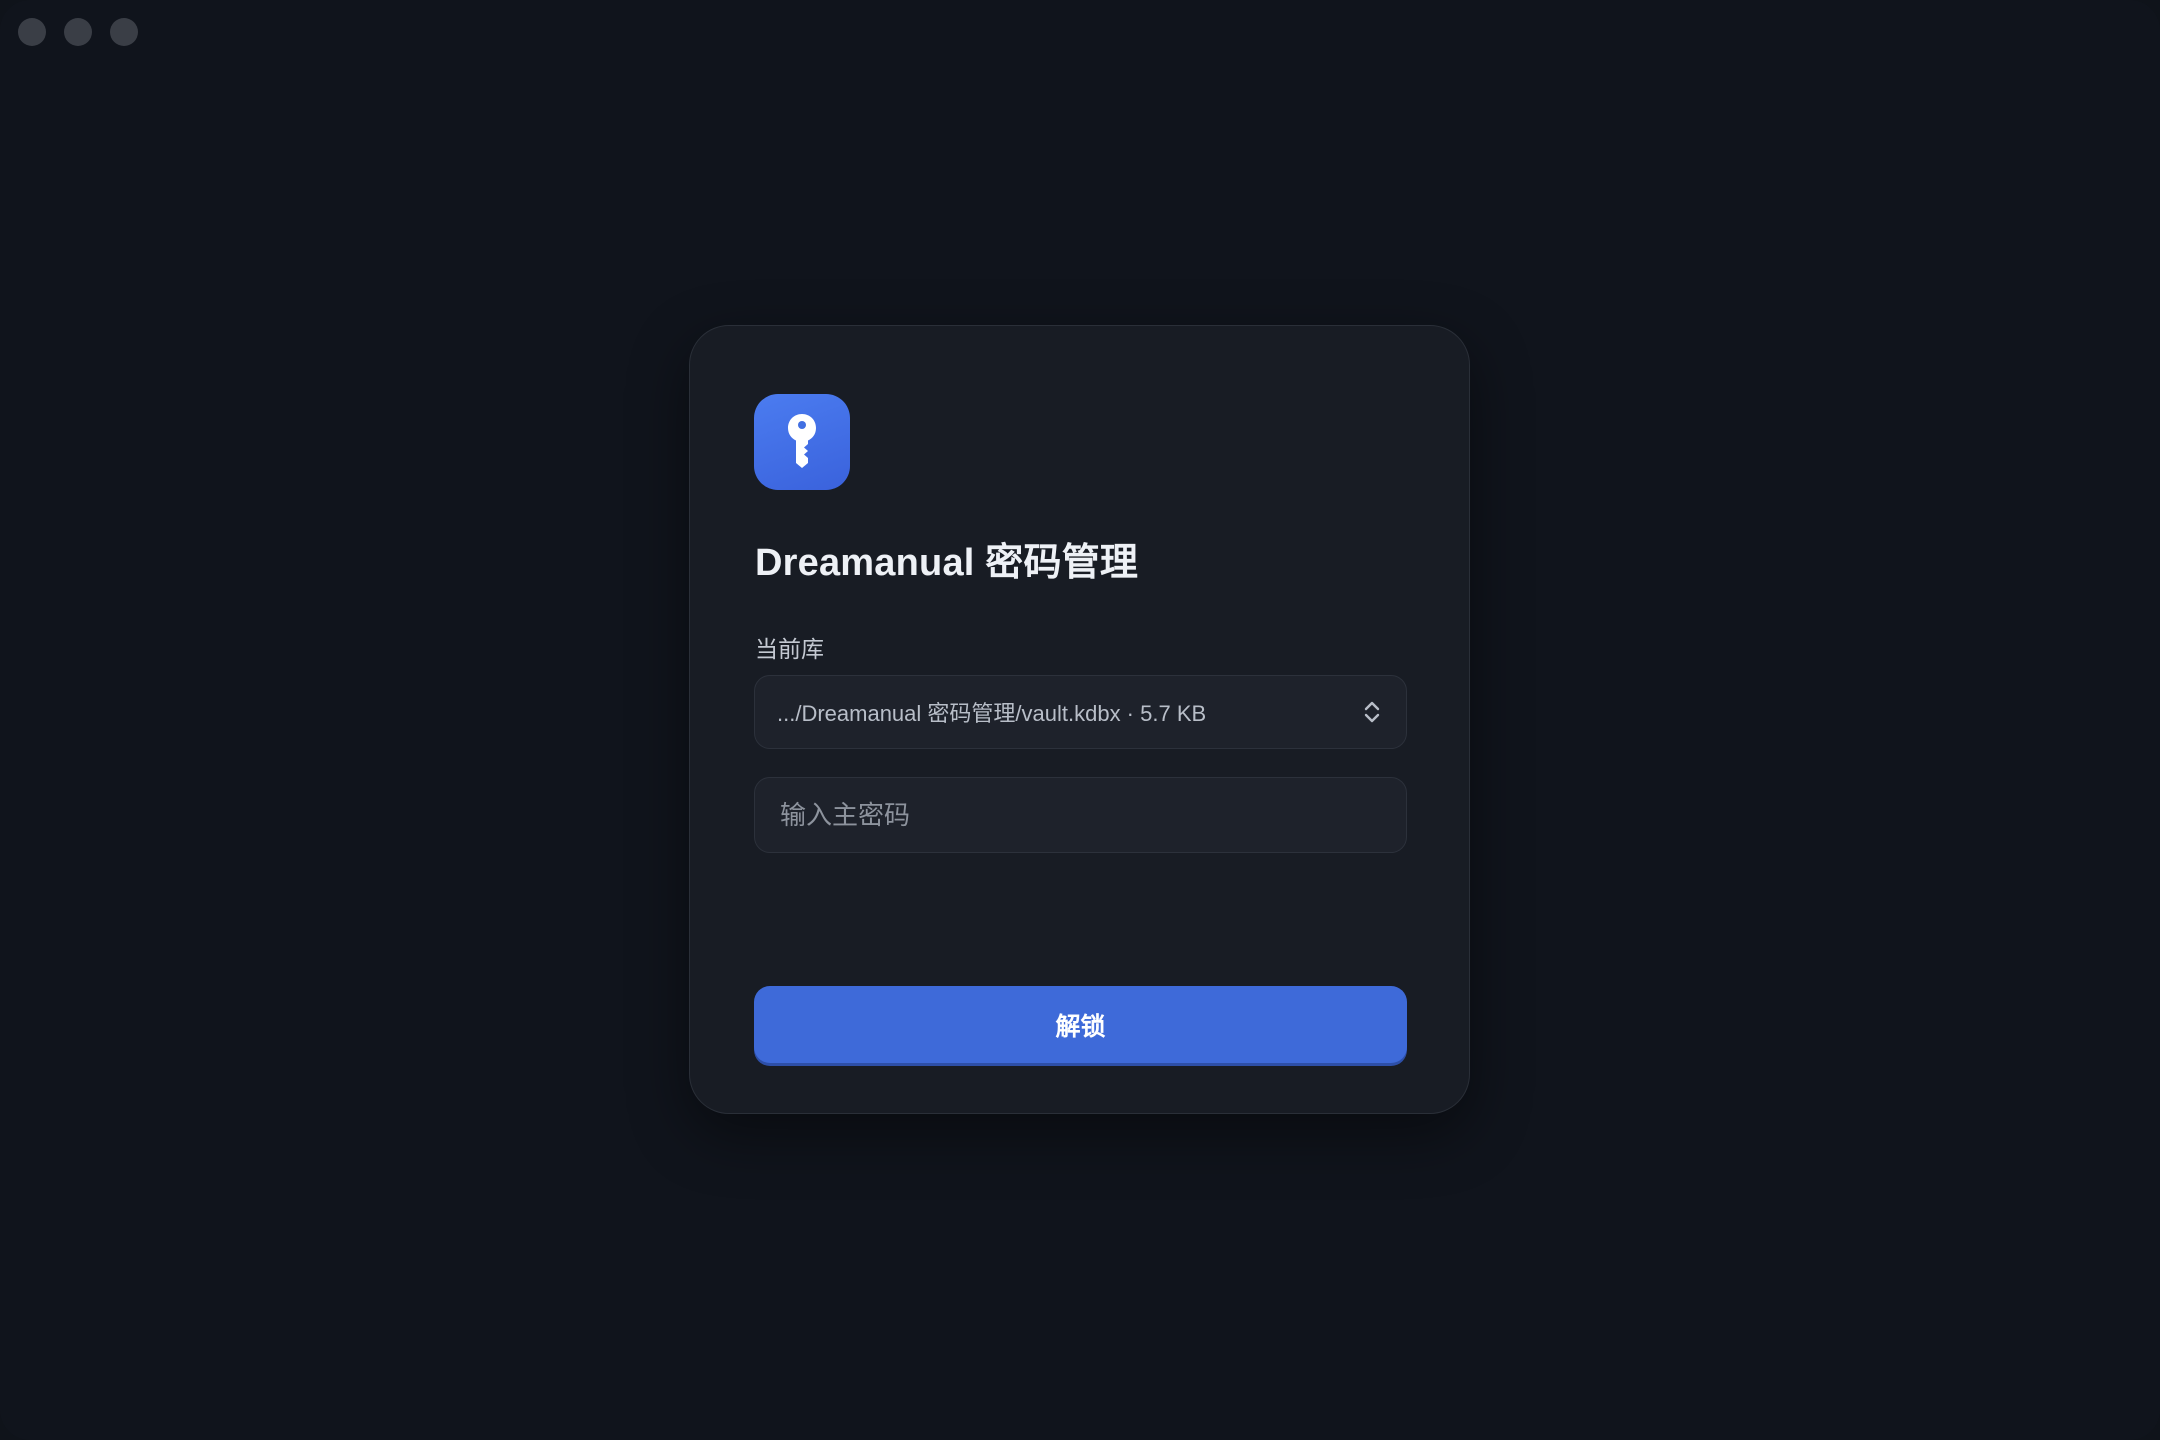  I want to click on chevron-up-down-icon, so click(1372, 712).